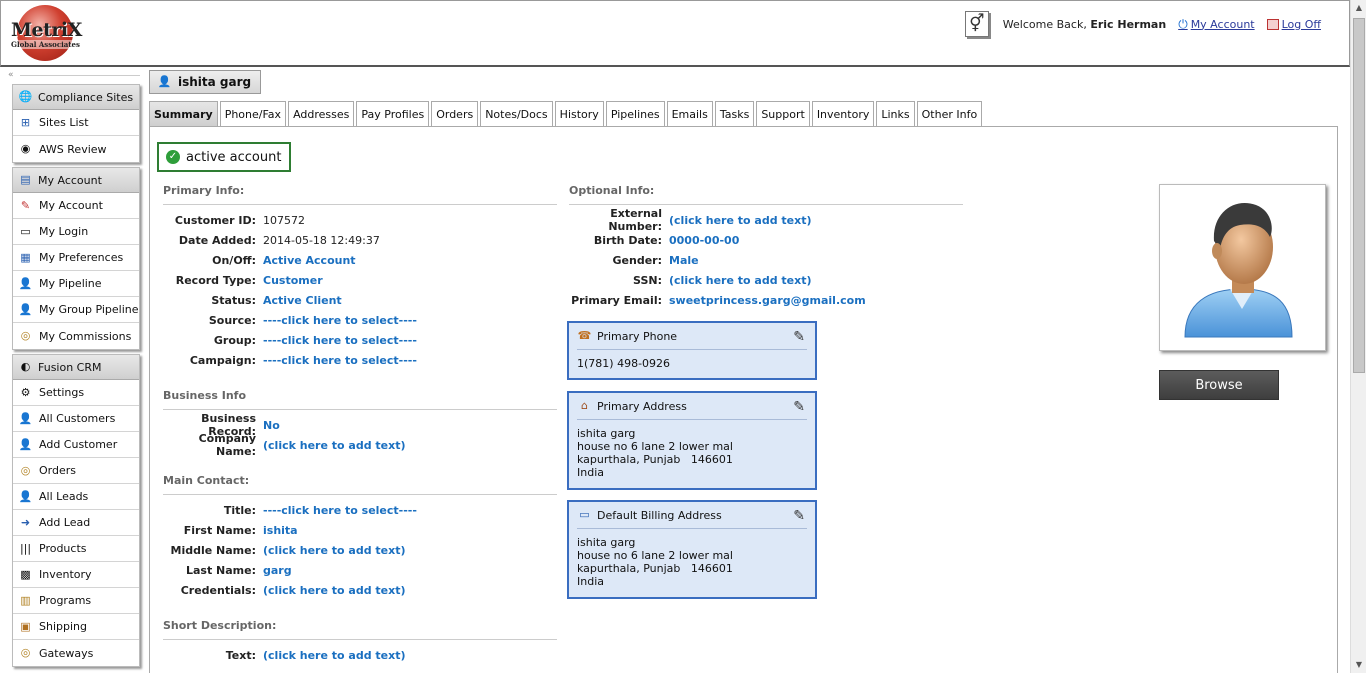 Image resolution: width=1366 pixels, height=673 pixels. Describe the element at coordinates (302, 300) in the screenshot. I see `field-value-link: Active Client` at that location.